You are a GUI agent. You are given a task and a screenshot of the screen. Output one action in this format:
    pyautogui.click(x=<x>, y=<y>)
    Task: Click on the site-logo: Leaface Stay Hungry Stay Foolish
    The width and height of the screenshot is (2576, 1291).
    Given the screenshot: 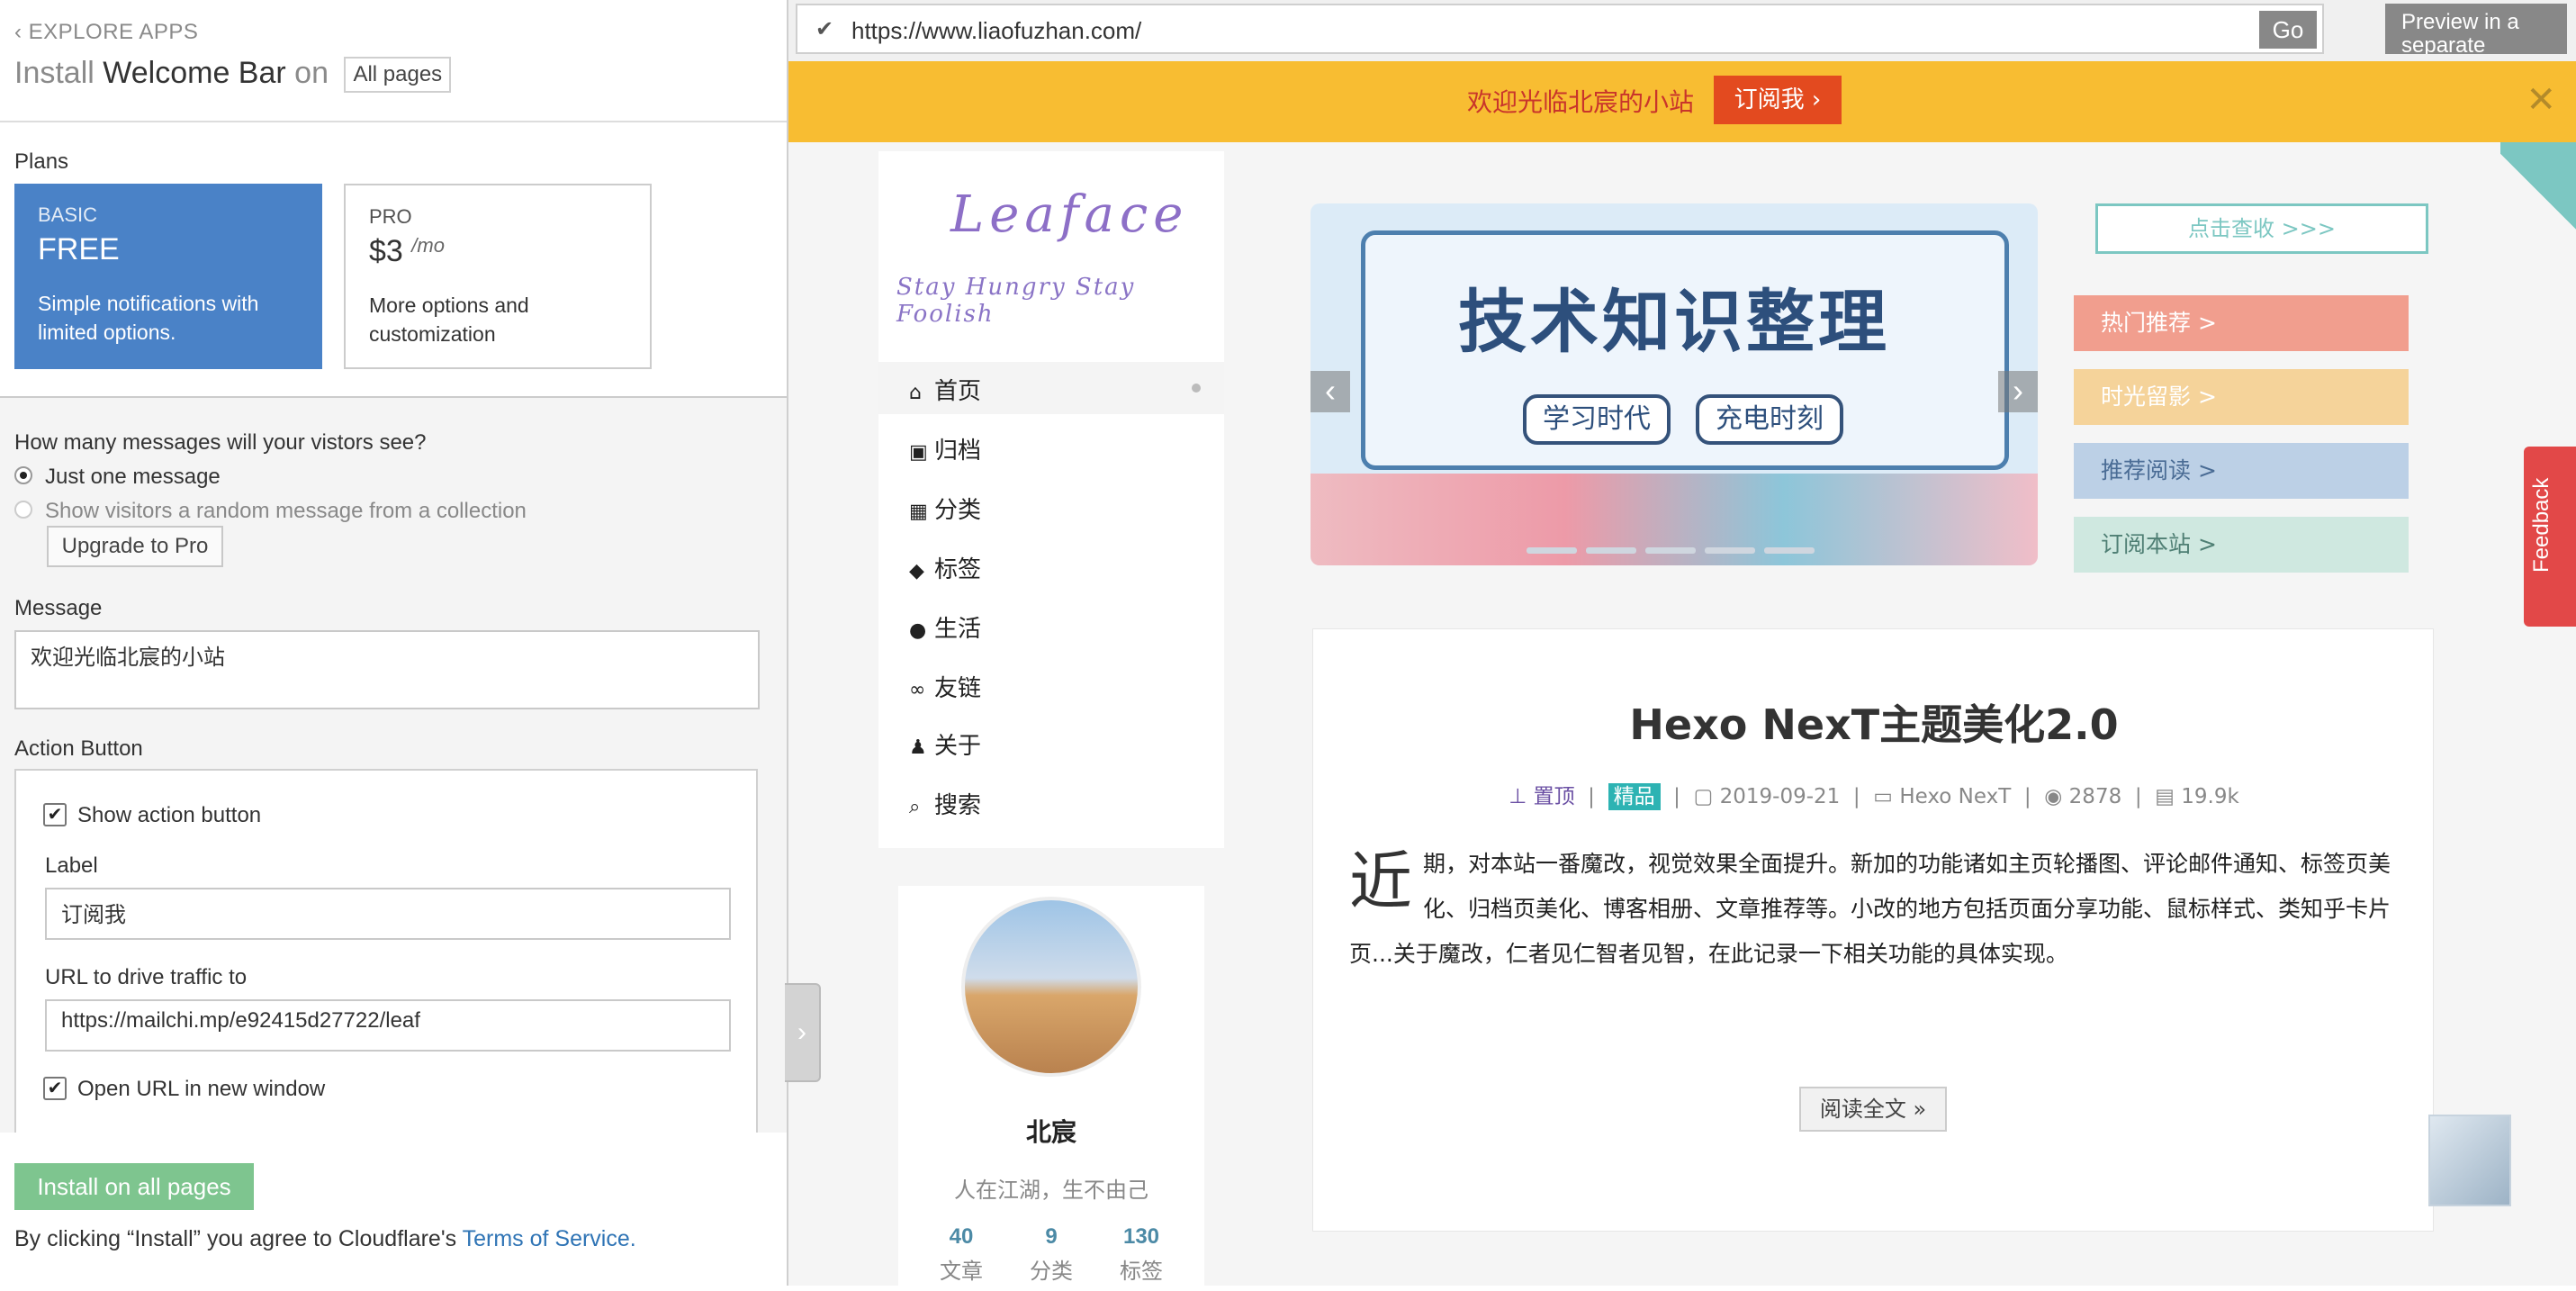 What is the action you would take?
    pyautogui.click(x=1051, y=241)
    